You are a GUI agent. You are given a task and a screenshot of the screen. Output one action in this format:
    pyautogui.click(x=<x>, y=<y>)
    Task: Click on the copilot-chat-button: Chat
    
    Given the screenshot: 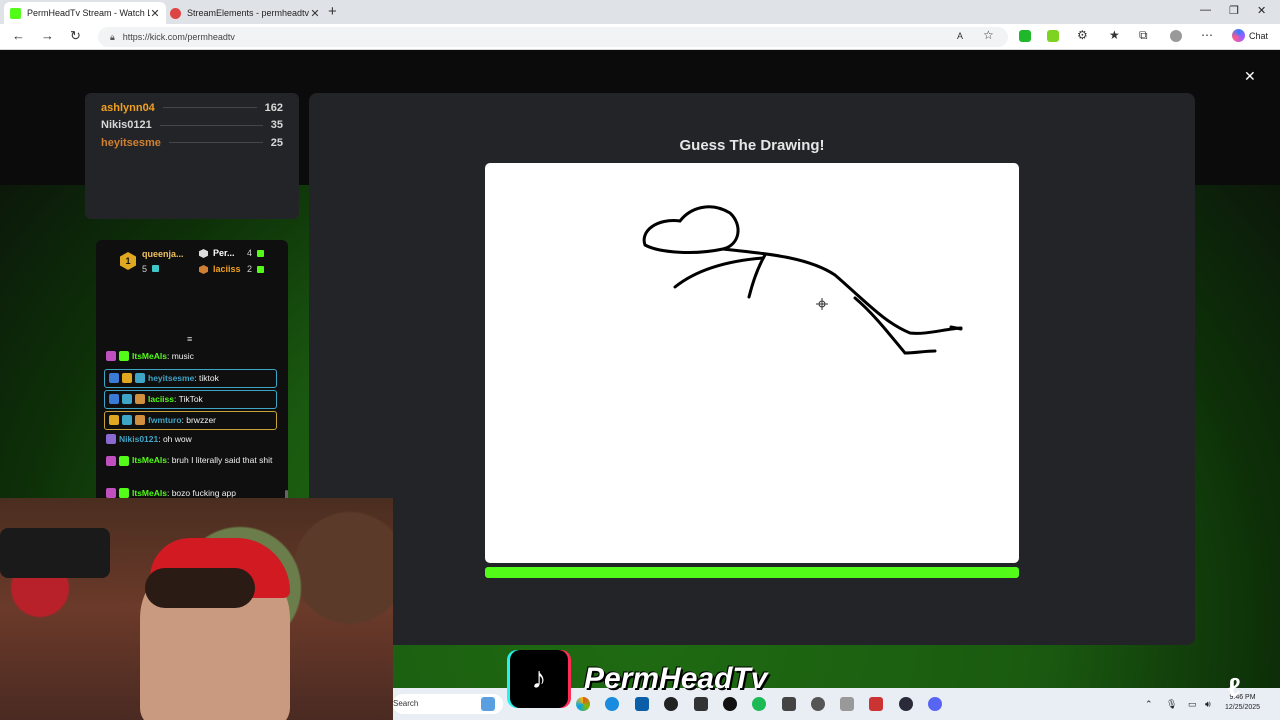 What is the action you would take?
    pyautogui.click(x=1250, y=35)
    